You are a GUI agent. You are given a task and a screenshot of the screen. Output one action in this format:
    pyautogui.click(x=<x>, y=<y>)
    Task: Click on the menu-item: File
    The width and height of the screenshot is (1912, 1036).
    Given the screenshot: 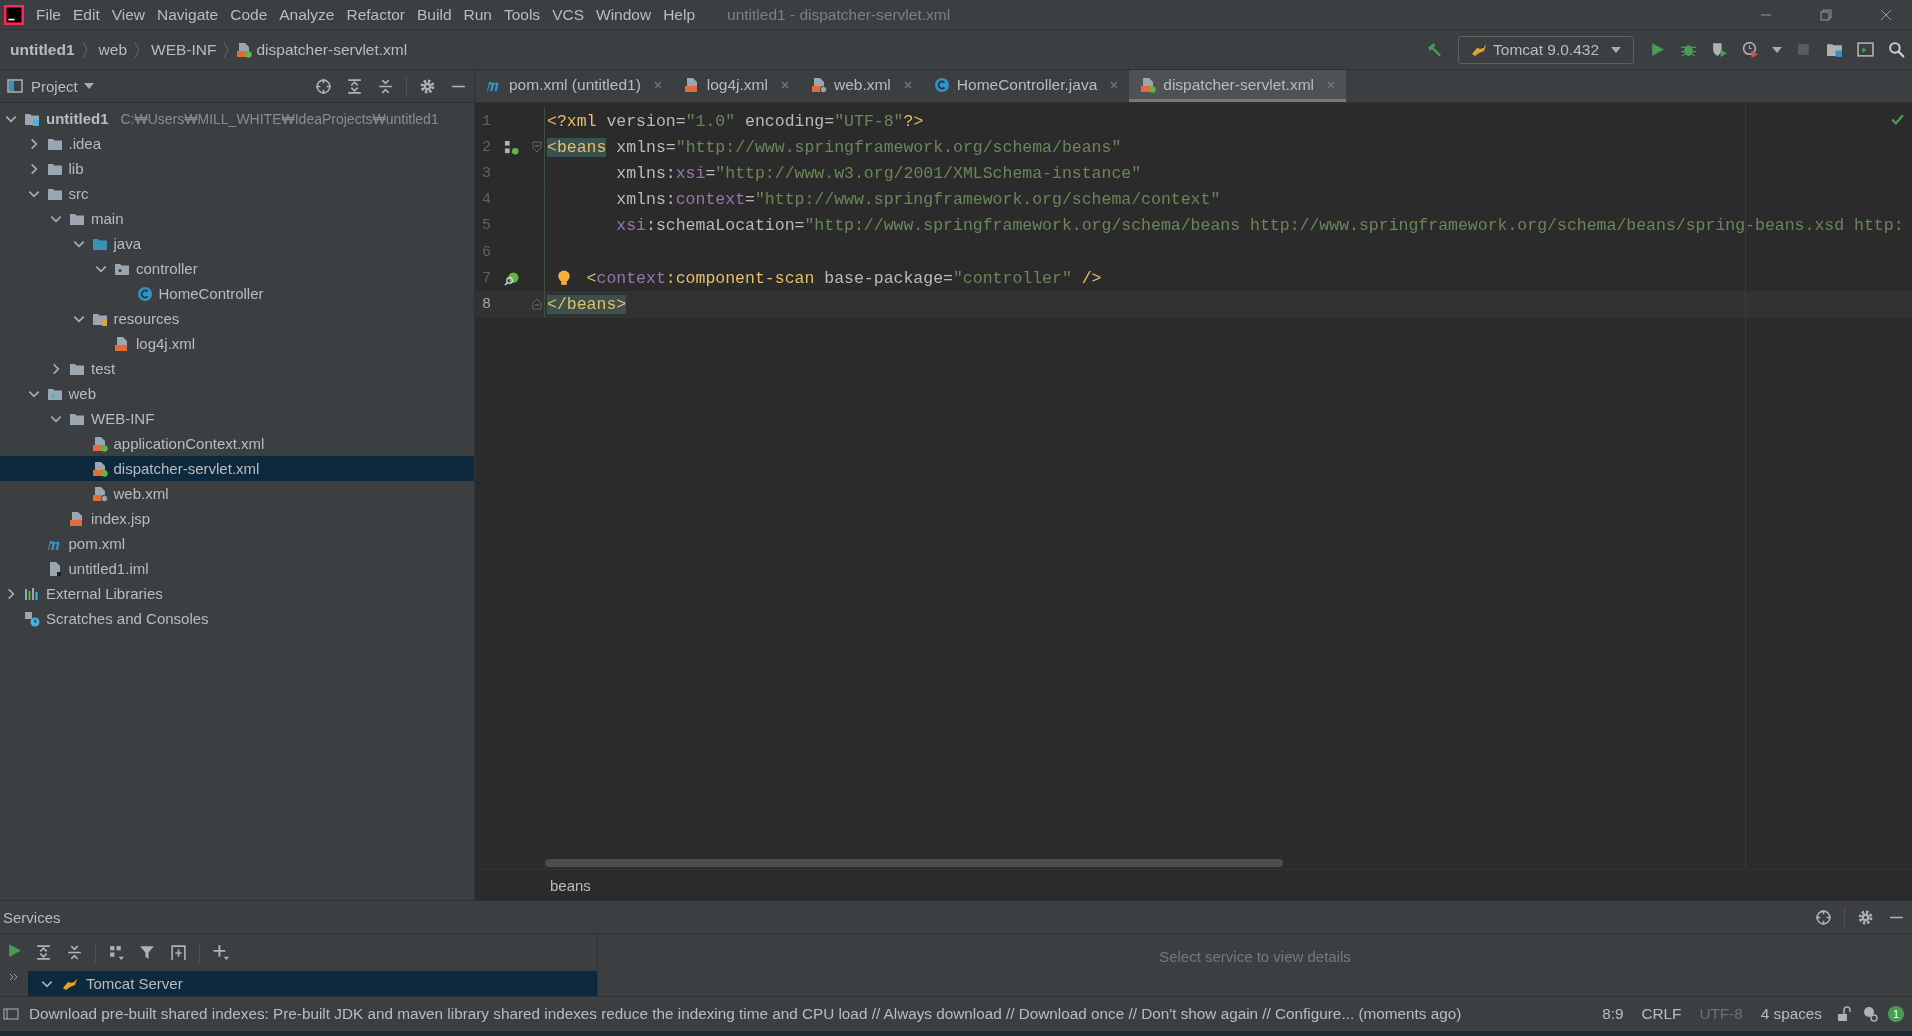 What is the action you would take?
    pyautogui.click(x=48, y=14)
    